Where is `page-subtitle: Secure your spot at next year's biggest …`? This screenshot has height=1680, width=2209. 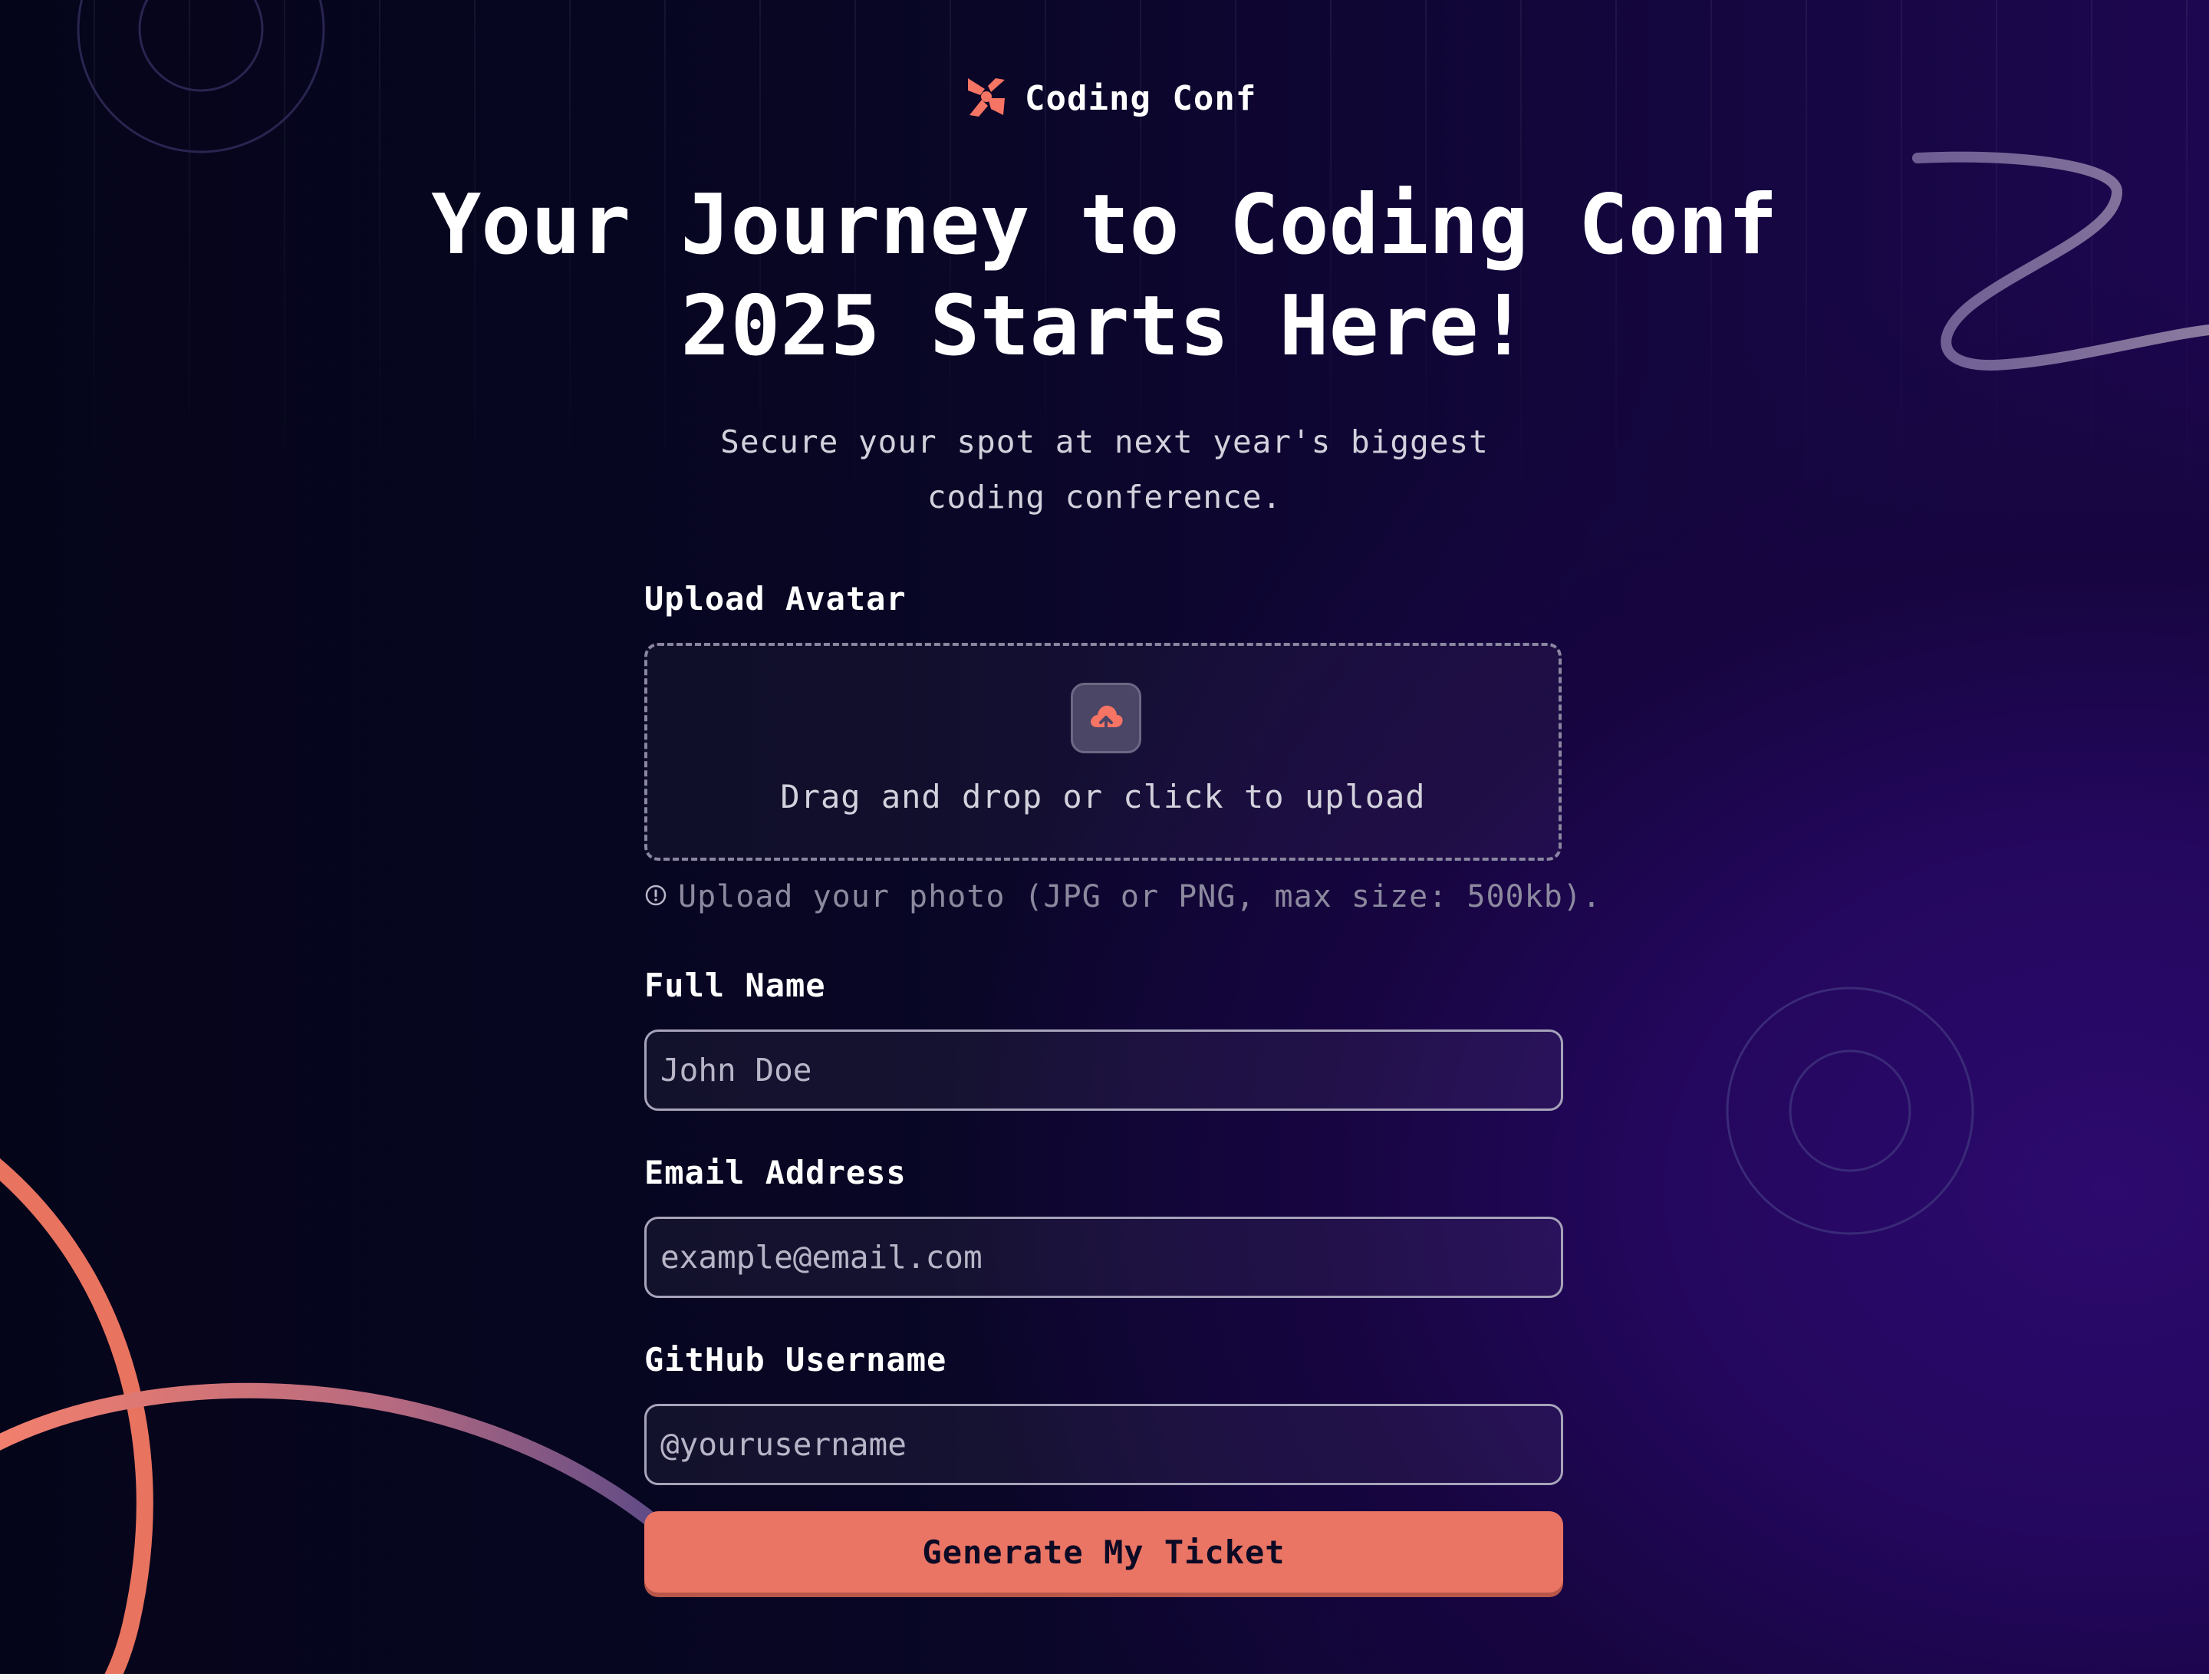
page-subtitle: Secure your spot at next year's biggest … is located at coordinates (1104, 469).